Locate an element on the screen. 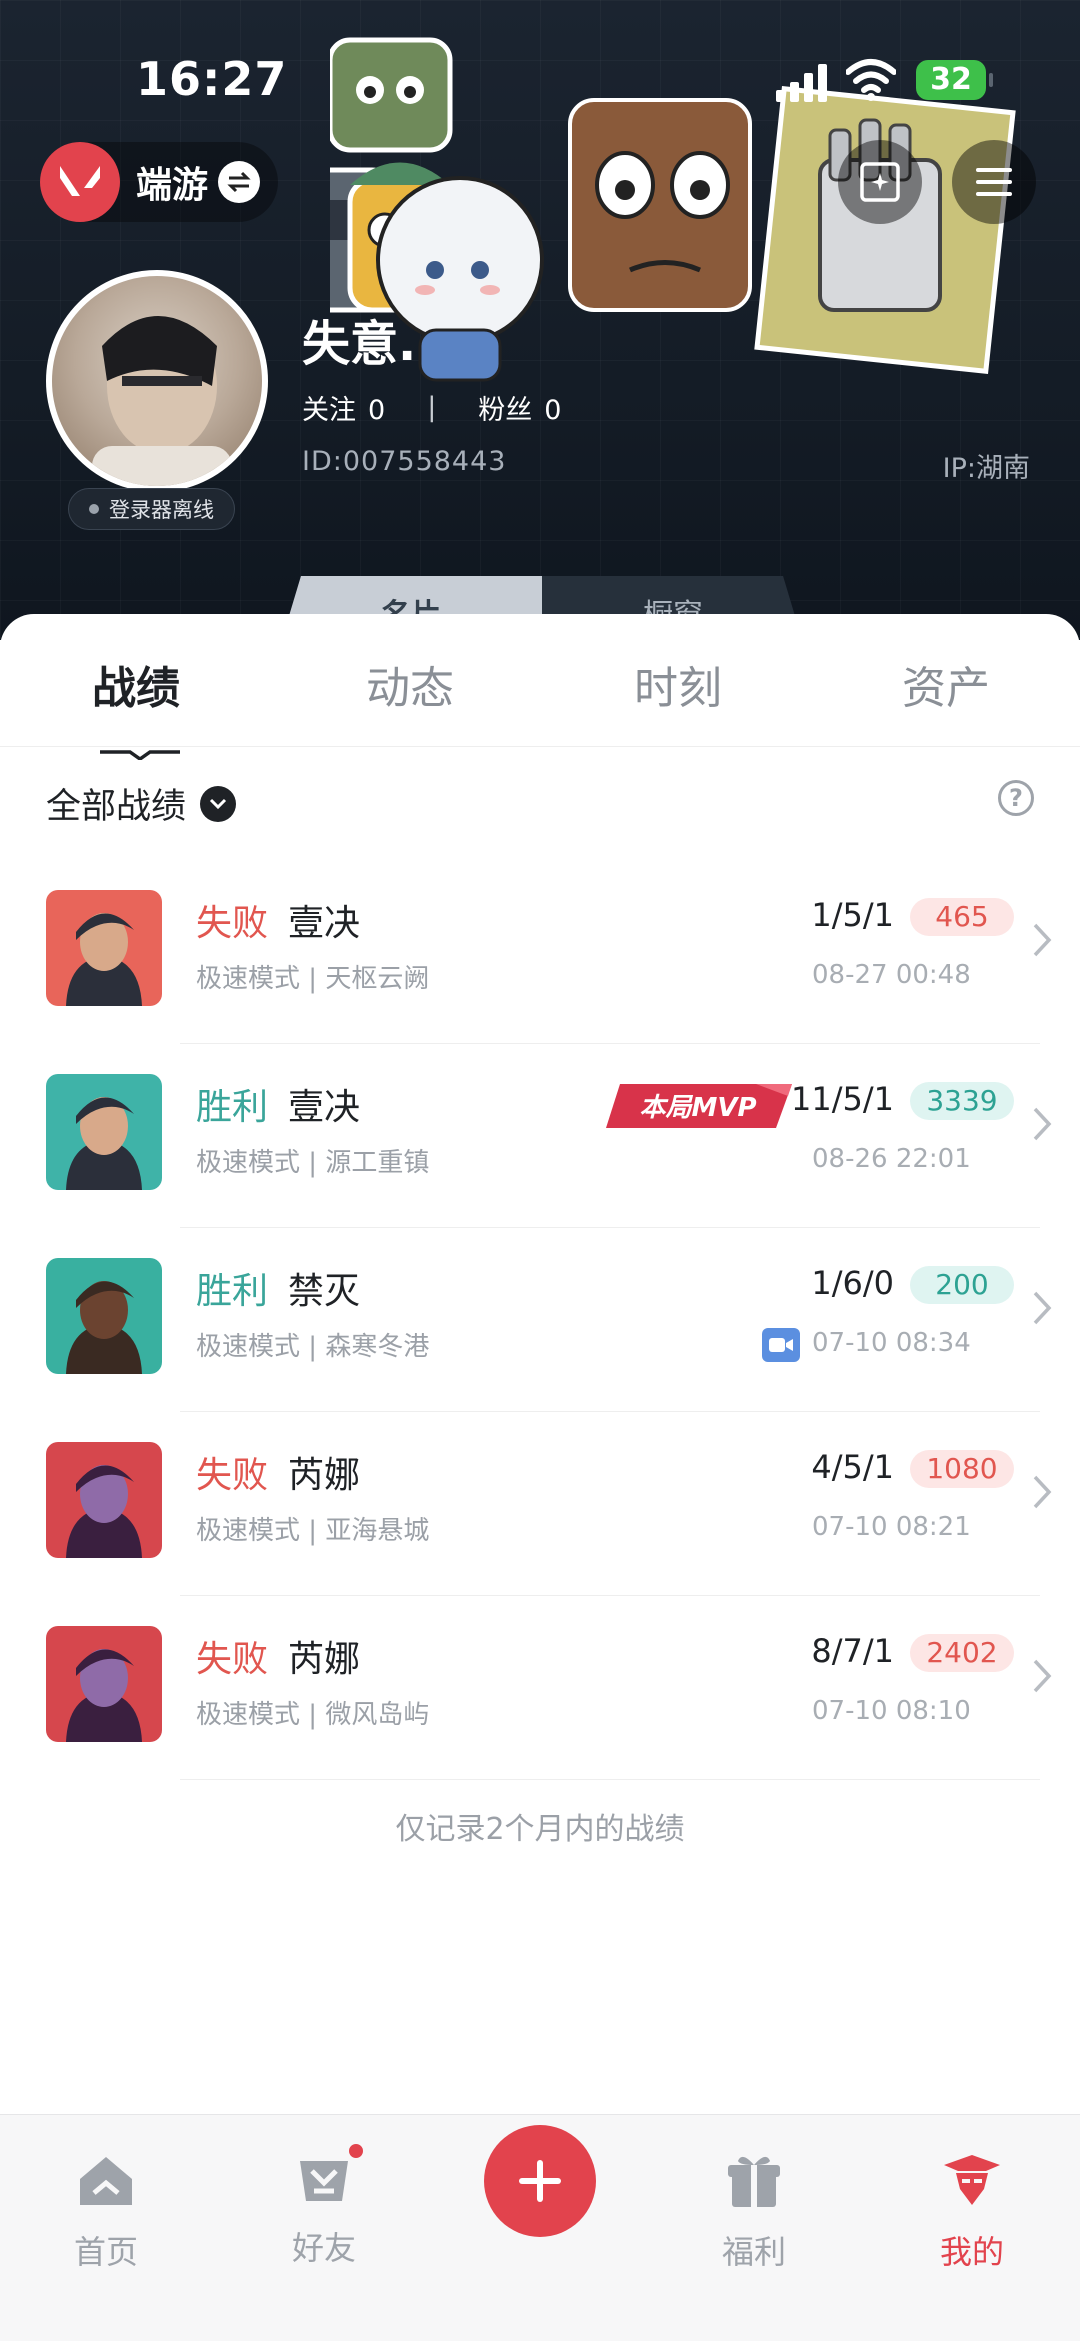  nav-profile: 我的 is located at coordinates (972, 2194).